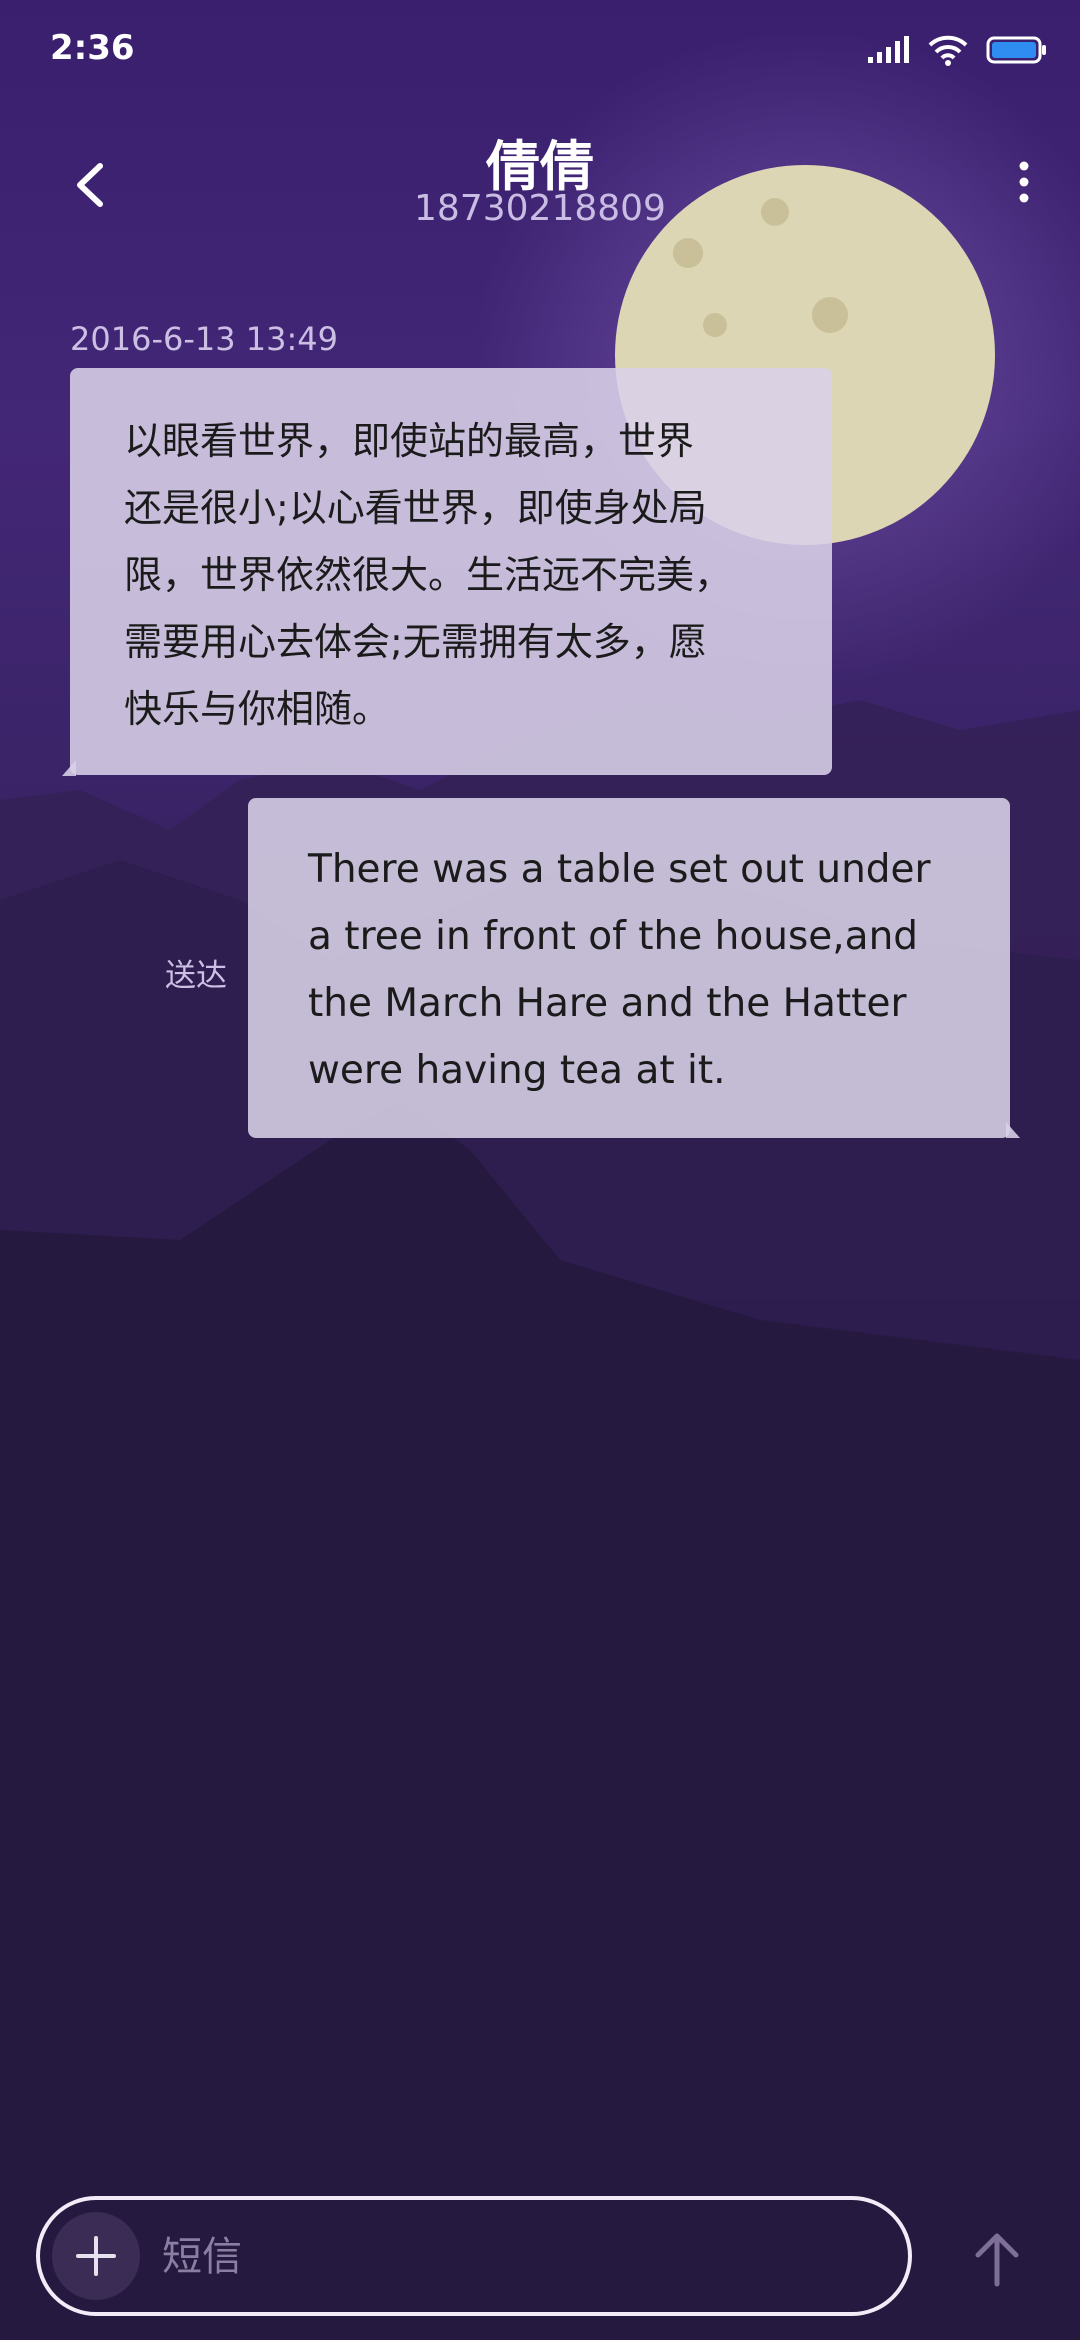  What do you see at coordinates (257, 709) in the screenshot?
I see `message-line: 快乐与你相随。` at bounding box center [257, 709].